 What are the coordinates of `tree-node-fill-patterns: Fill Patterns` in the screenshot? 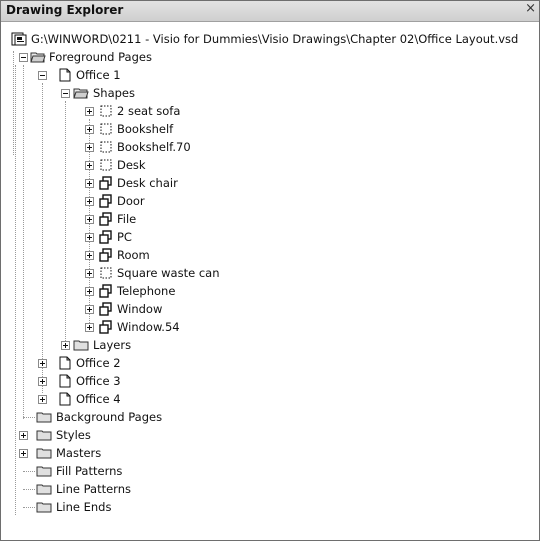 It's located at (101, 471).